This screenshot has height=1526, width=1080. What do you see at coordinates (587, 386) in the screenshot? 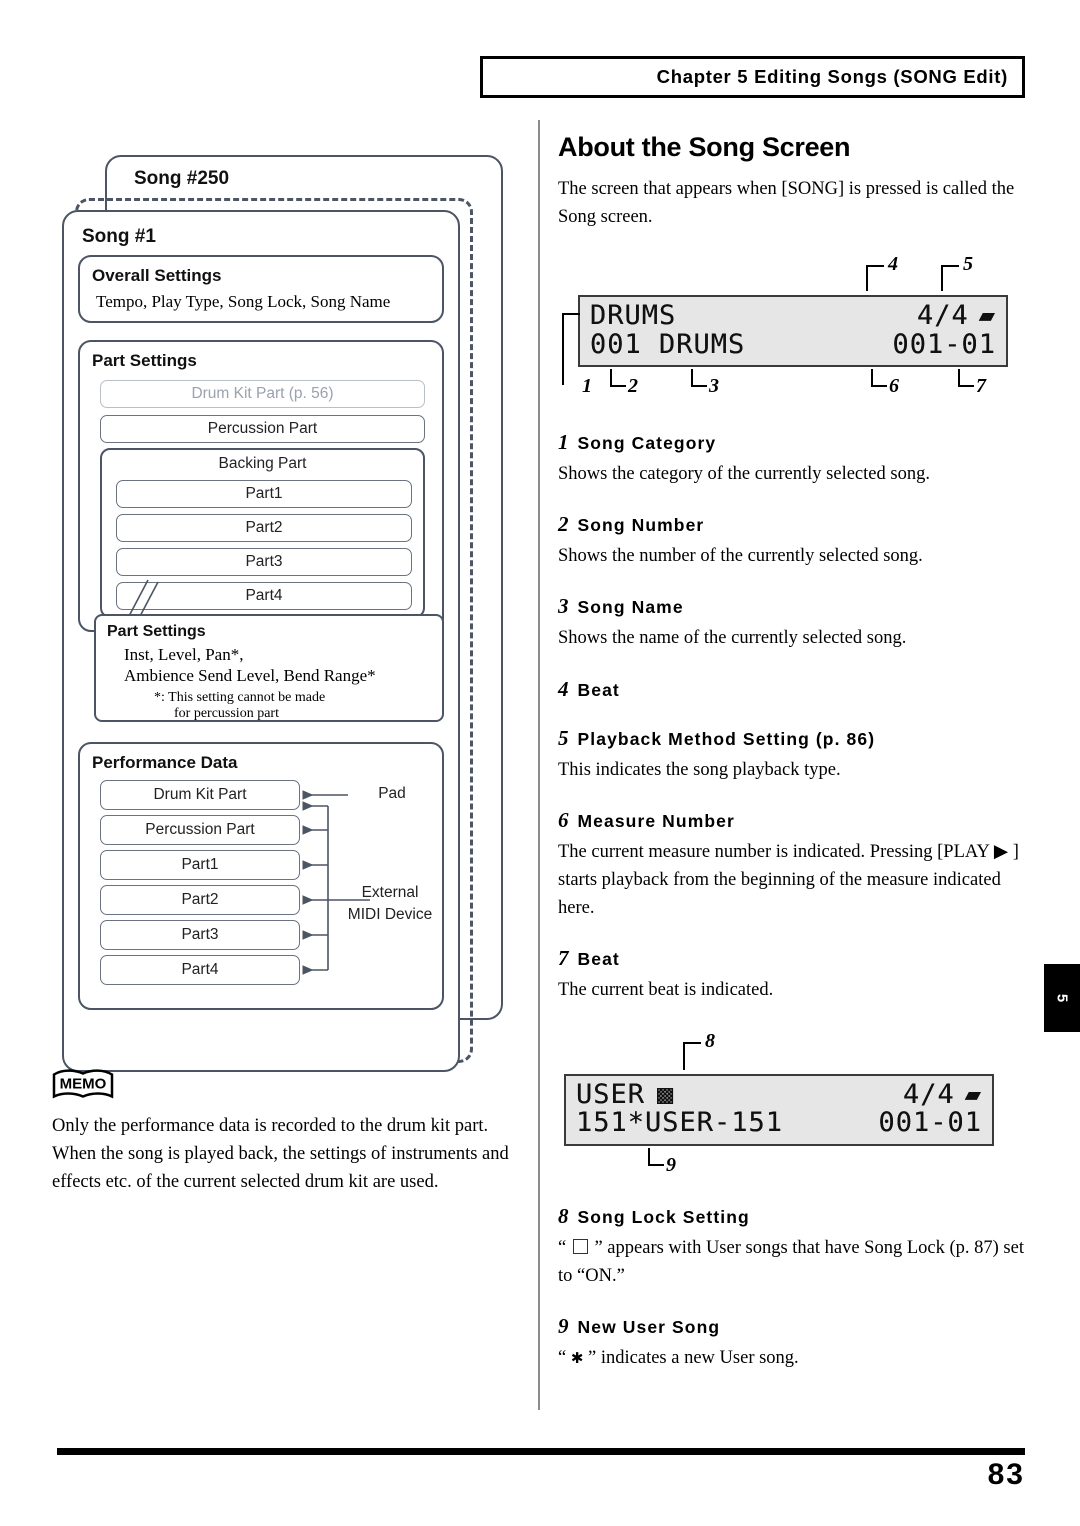
I see `lcd1-callout-1: 1` at bounding box center [587, 386].